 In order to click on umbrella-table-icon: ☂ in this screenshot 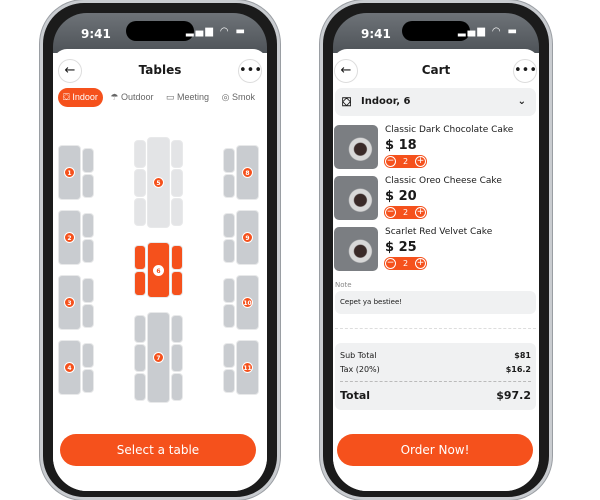, I will do `click(115, 97)`.